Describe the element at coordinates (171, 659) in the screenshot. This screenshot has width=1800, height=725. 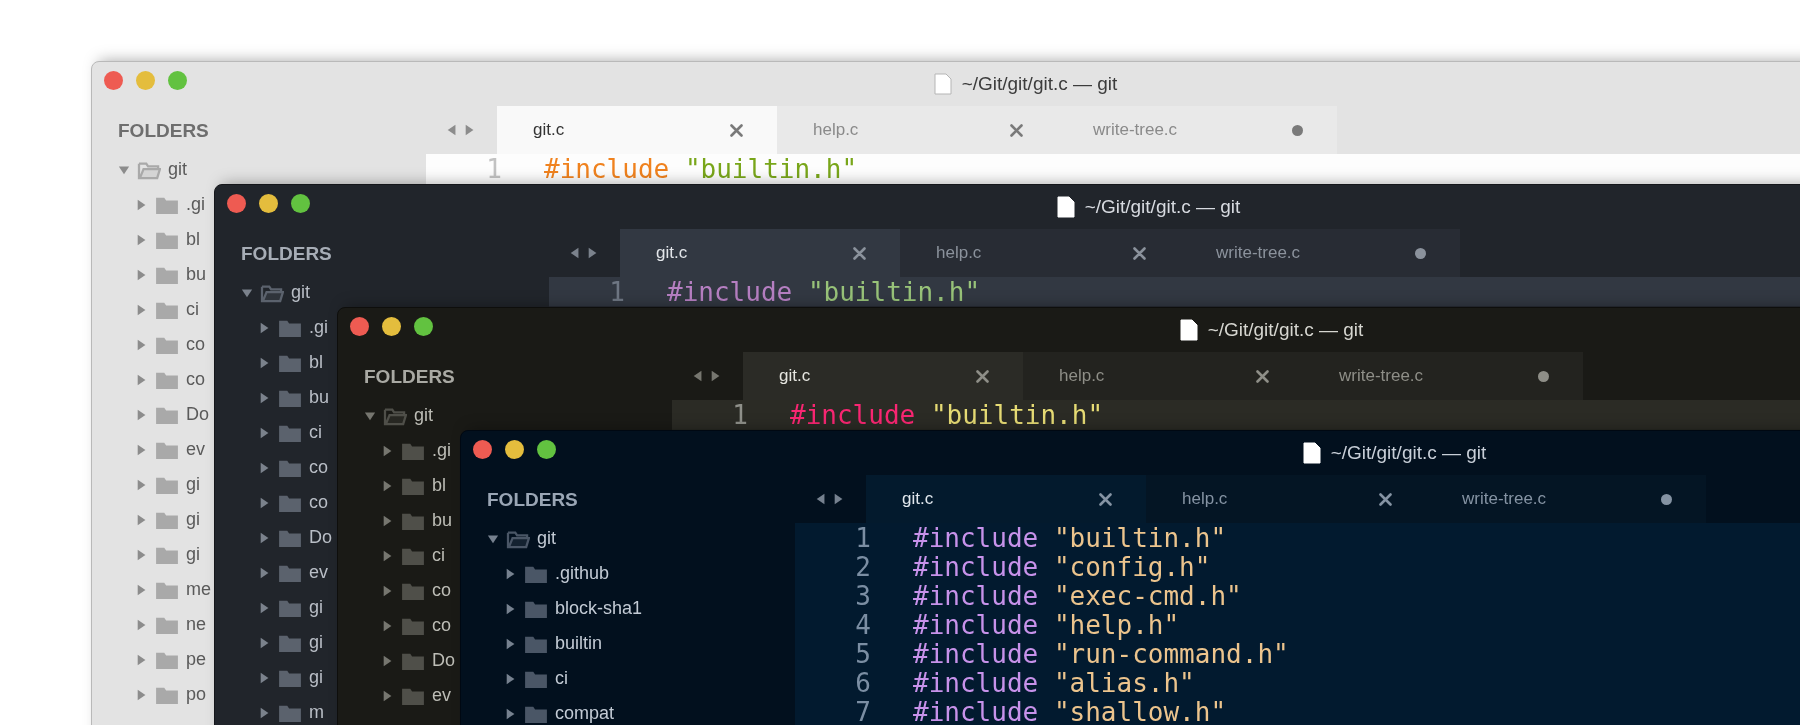
I see `tree-item: pe` at that location.